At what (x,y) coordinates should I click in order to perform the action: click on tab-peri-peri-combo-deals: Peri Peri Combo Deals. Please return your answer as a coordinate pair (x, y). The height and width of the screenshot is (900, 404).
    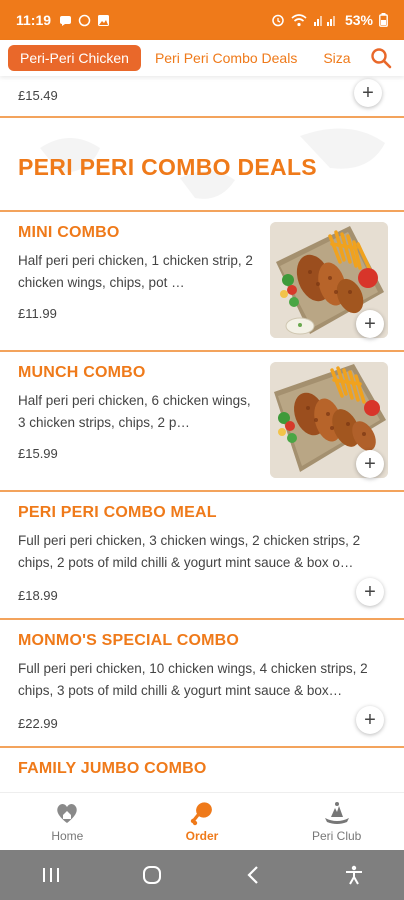
    Looking at the image, I should click on (226, 58).